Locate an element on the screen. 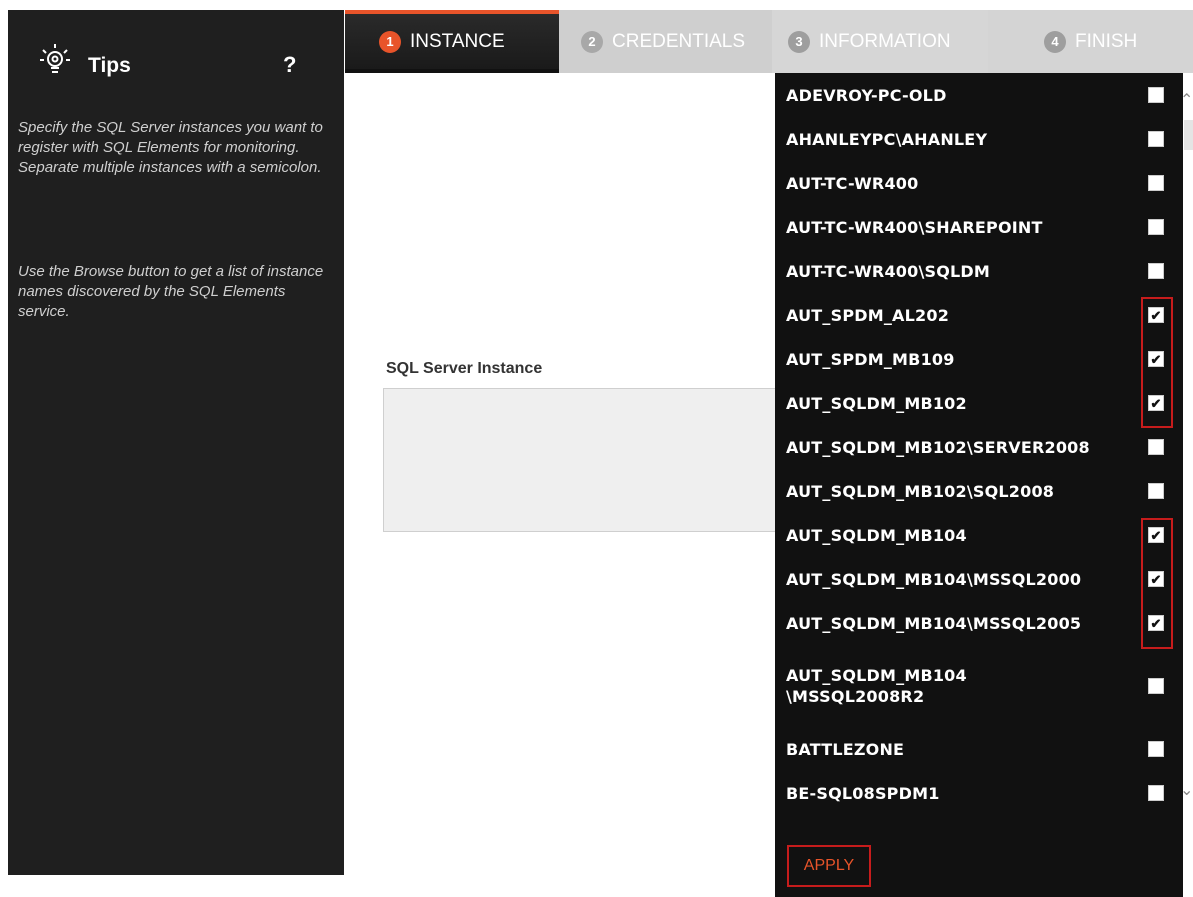 This screenshot has width=1193, height=897. instance-list-item: AUT_SQLDM_MB102\SERVER2008 is located at coordinates (979, 447).